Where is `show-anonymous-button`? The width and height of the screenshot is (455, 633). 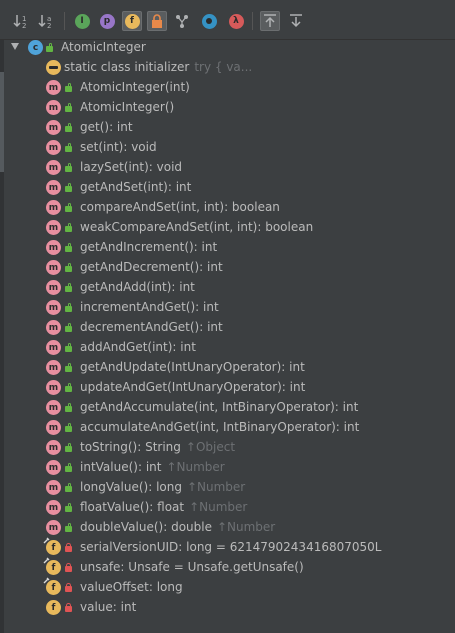 show-anonymous-button is located at coordinates (182, 21).